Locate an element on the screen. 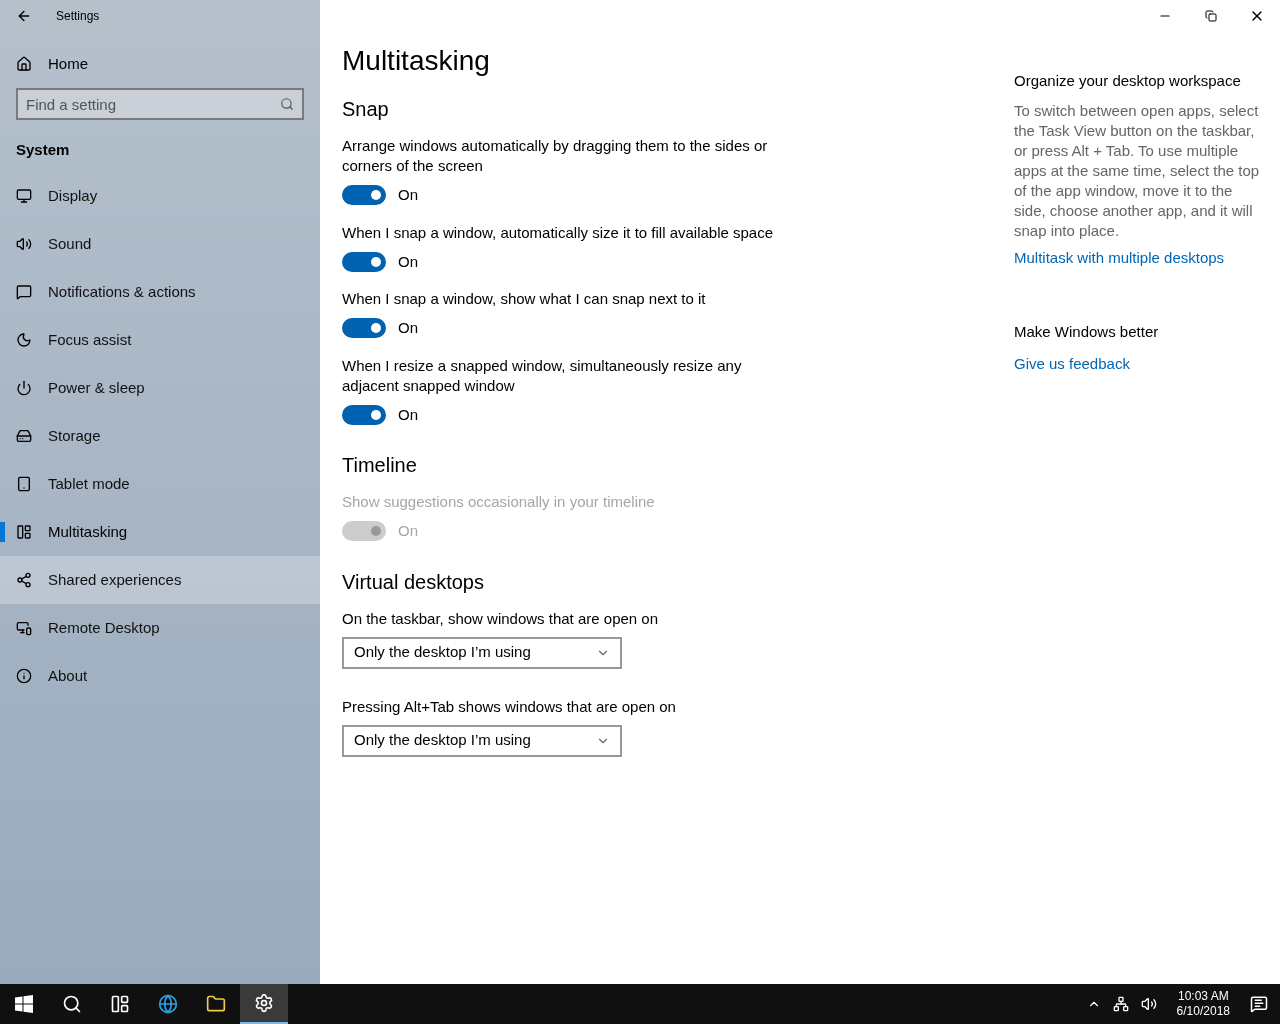 This screenshot has height=1024, width=1280. setting-label: When I resize a snapped window, simultaneously resize any adjacent snapped window is located at coordinates (542, 375).